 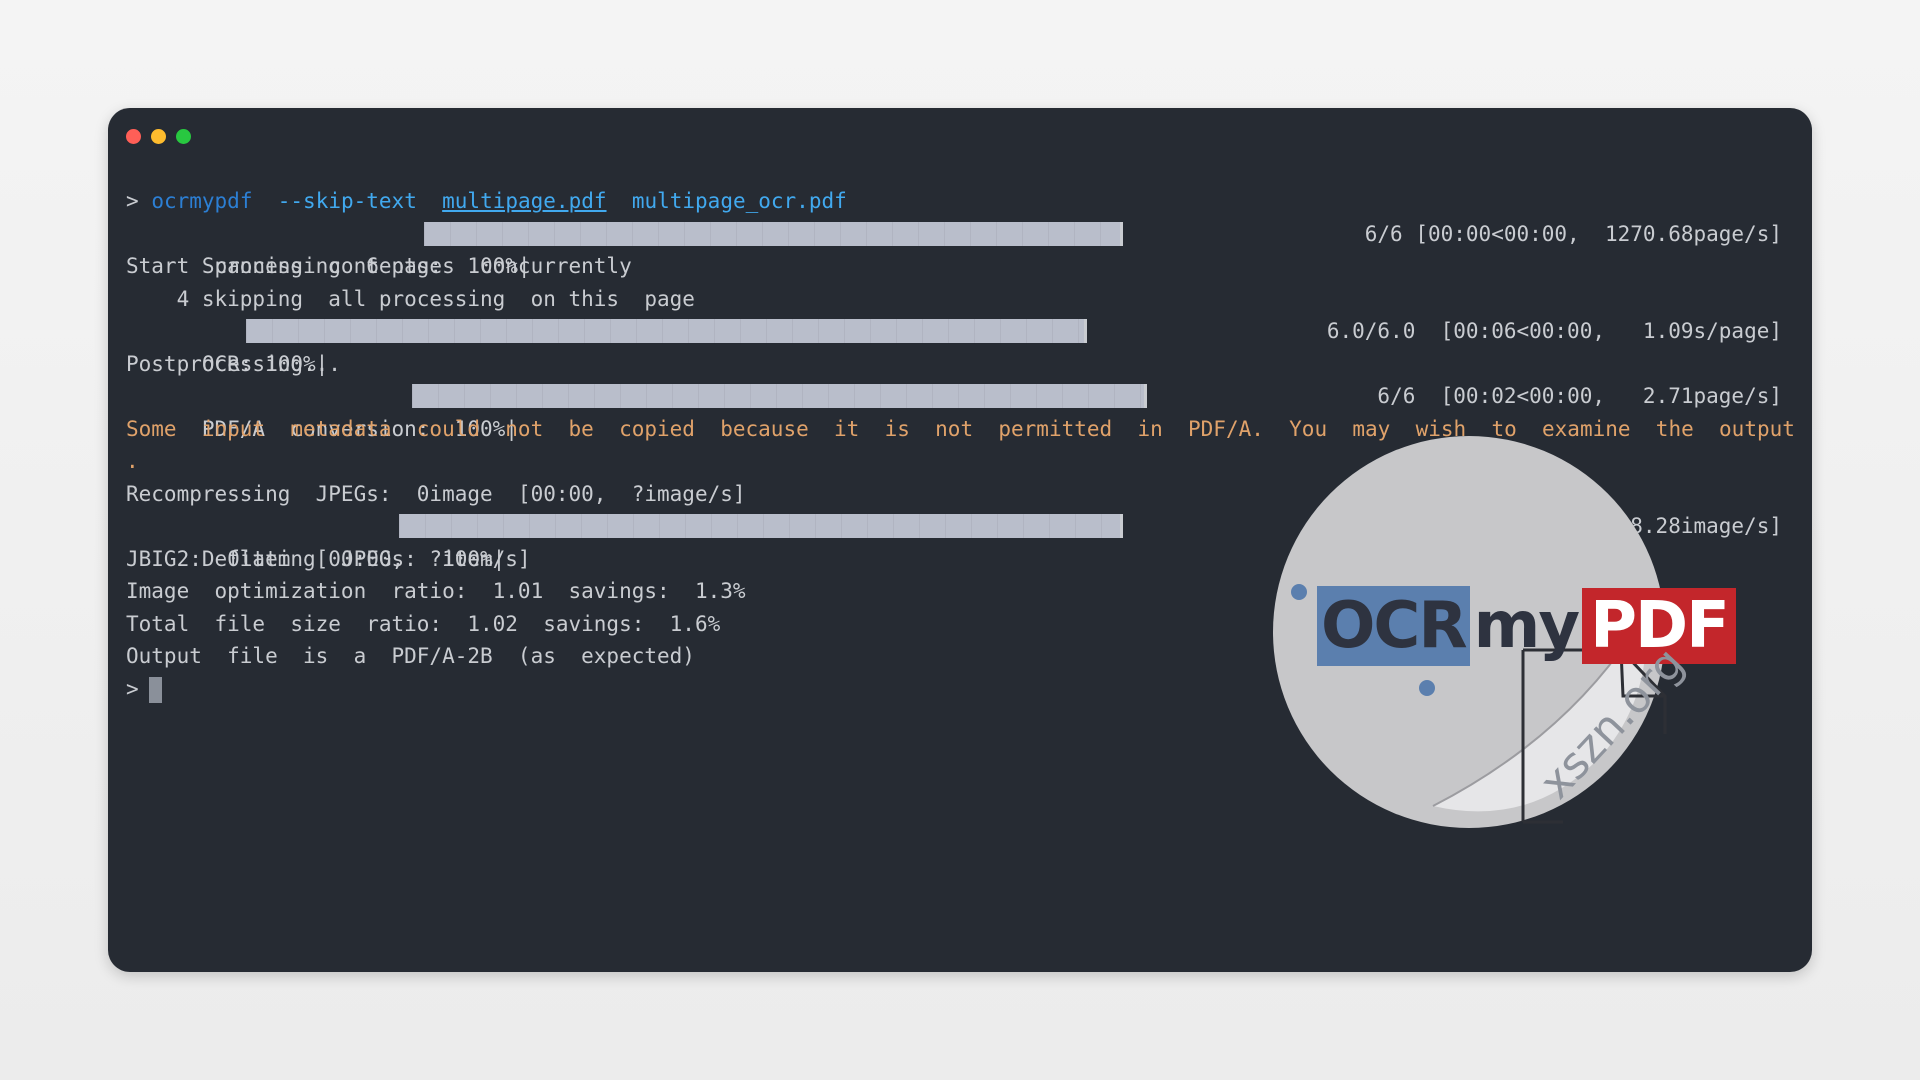 What do you see at coordinates (761, 526) in the screenshot?
I see `deflate-progress-bar` at bounding box center [761, 526].